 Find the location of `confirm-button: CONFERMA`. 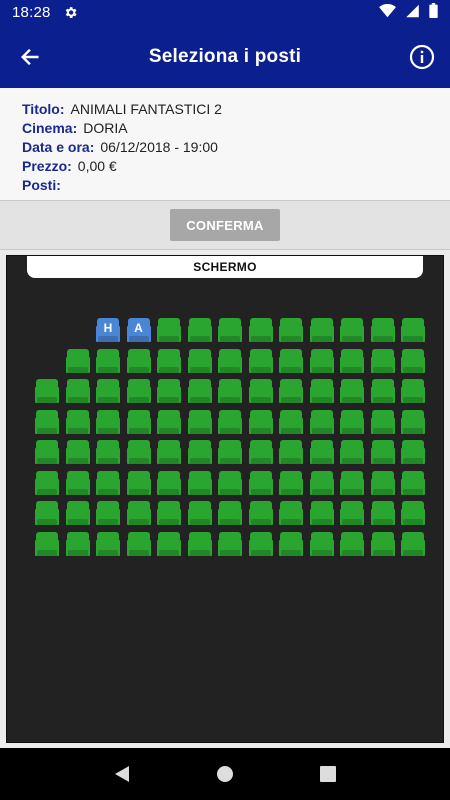

confirm-button: CONFERMA is located at coordinates (225, 225).